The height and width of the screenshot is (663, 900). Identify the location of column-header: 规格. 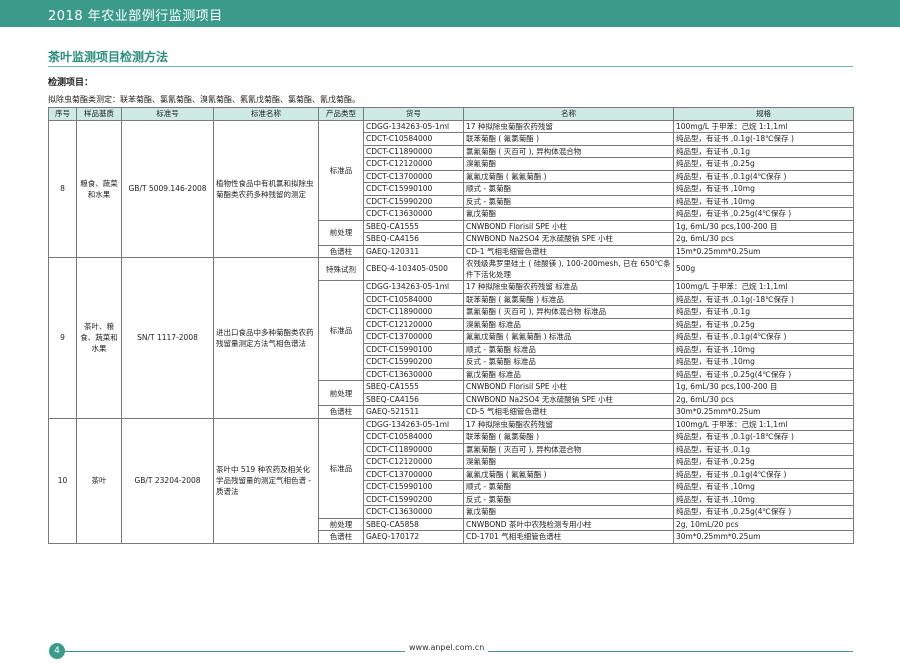
(763, 114).